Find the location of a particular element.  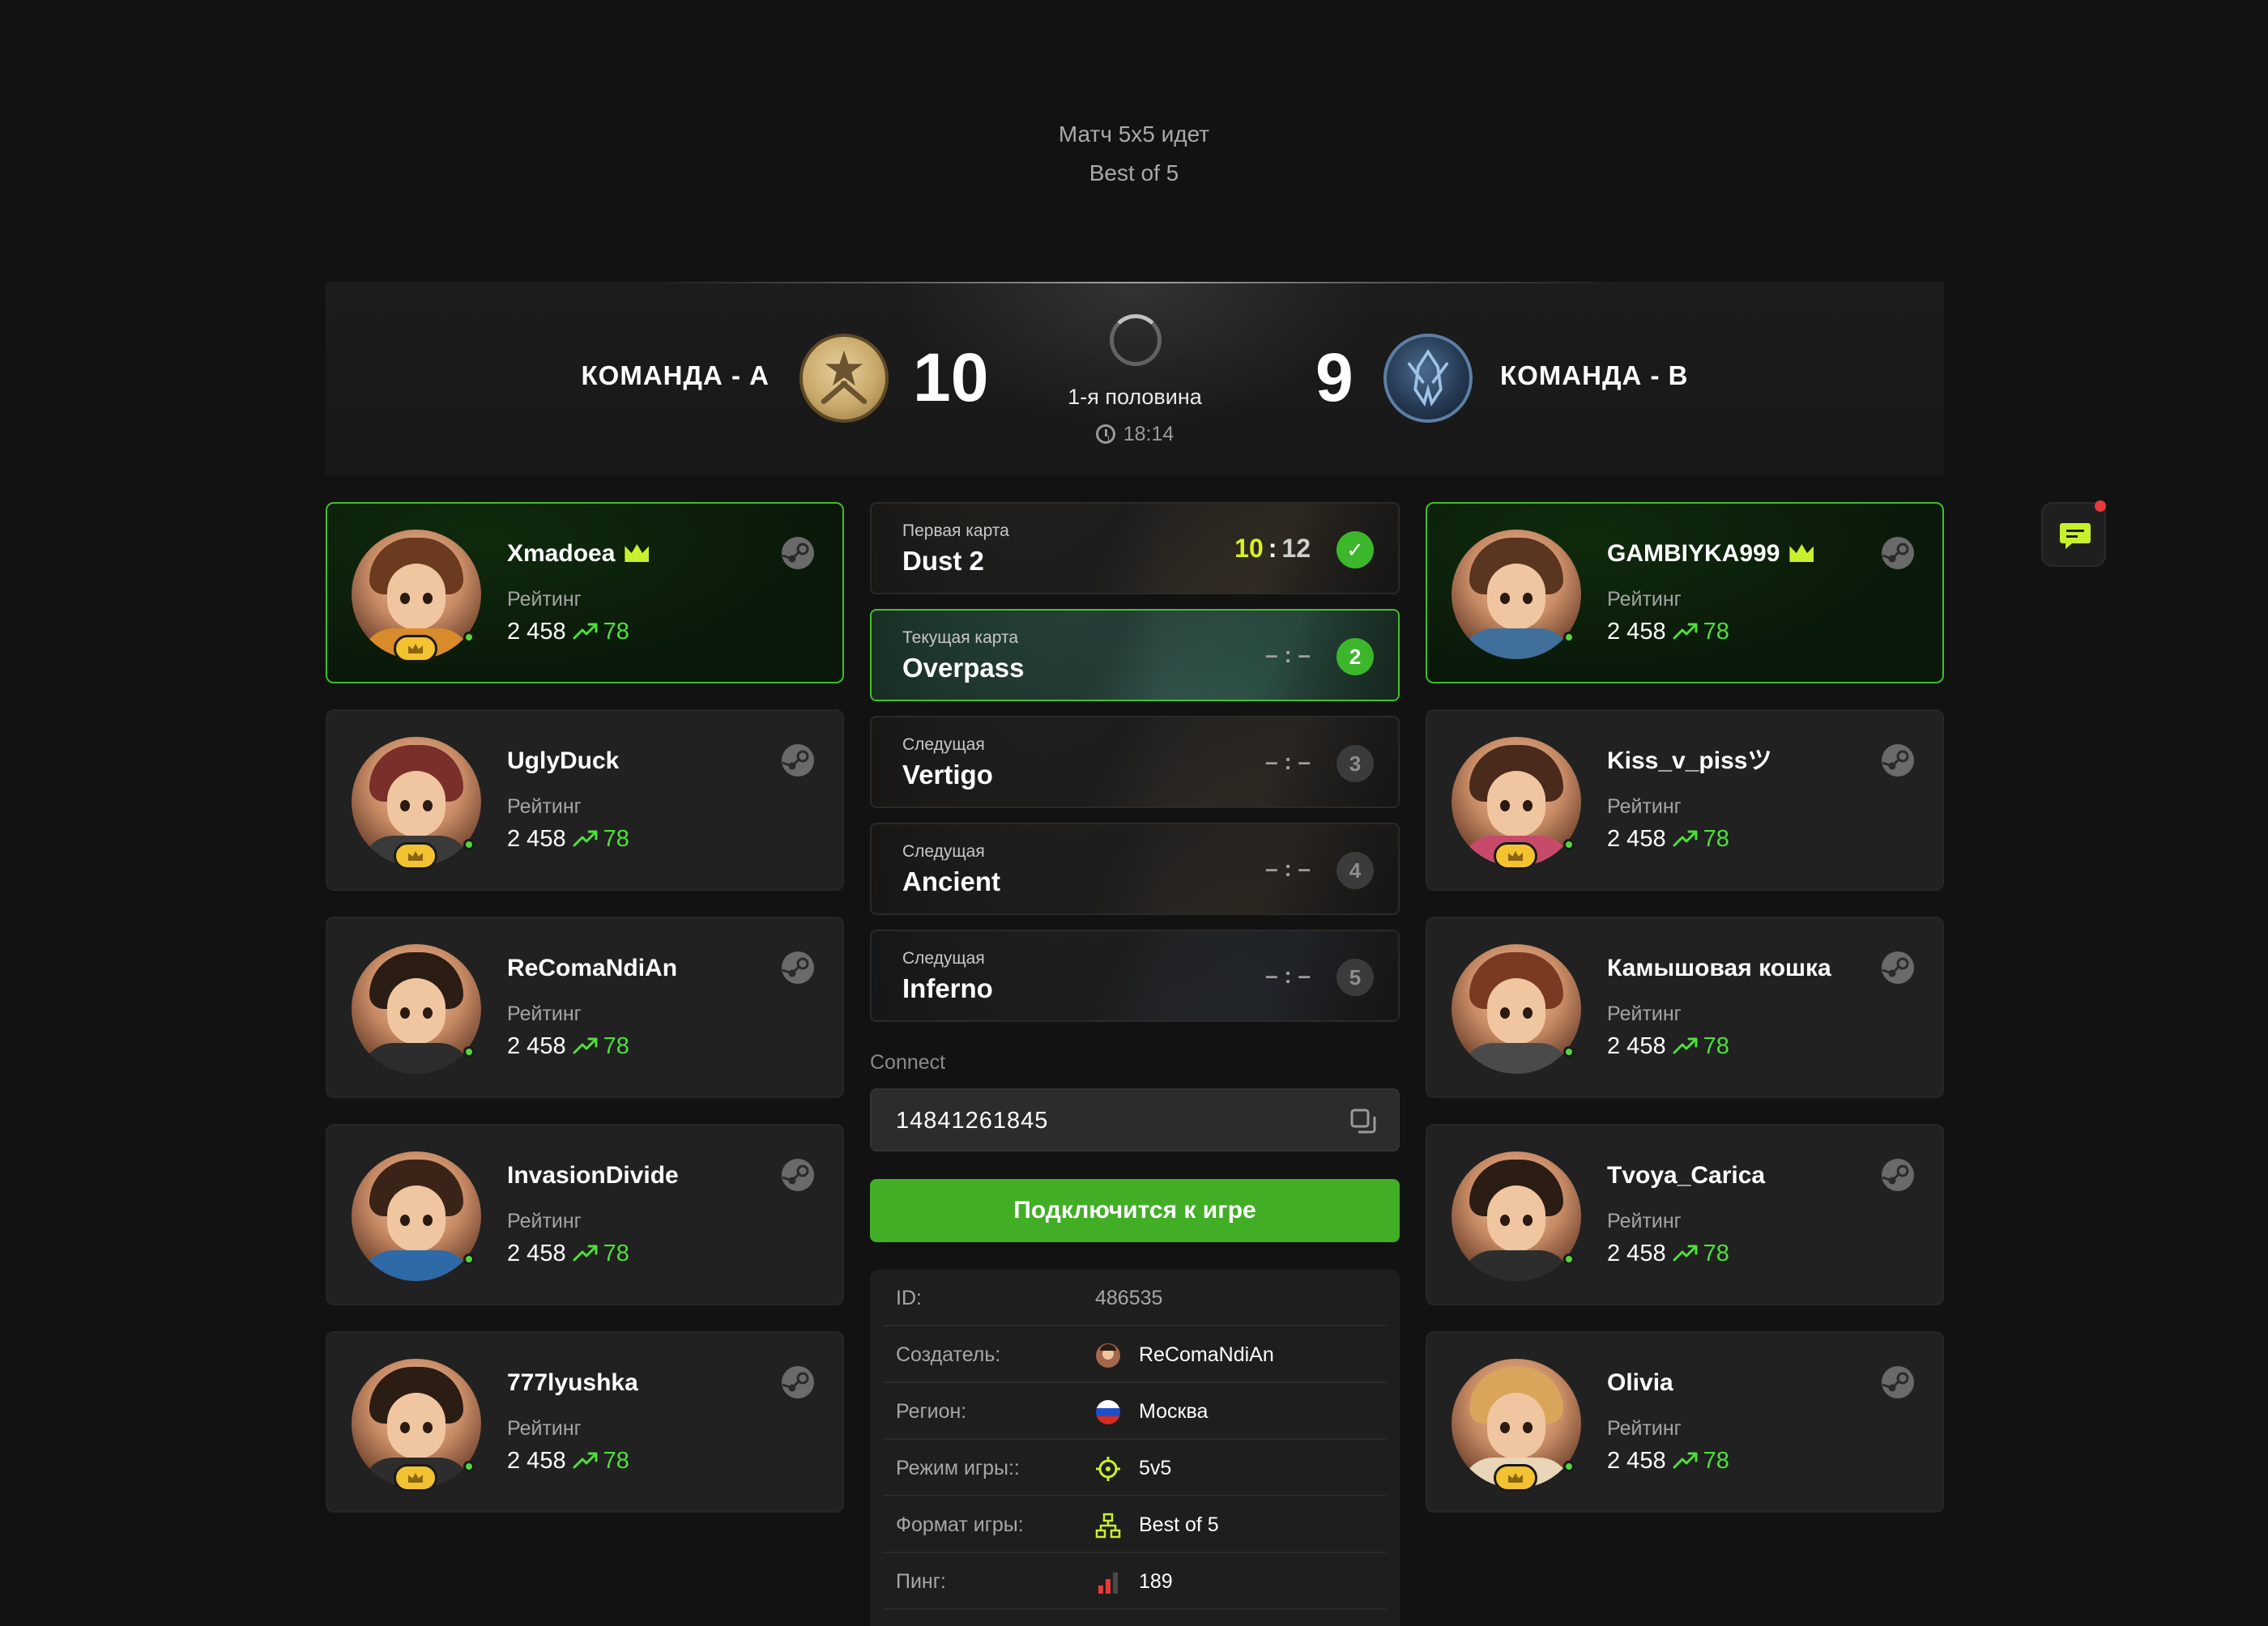

info-val-format: Best of 5 is located at coordinates (1179, 1524).